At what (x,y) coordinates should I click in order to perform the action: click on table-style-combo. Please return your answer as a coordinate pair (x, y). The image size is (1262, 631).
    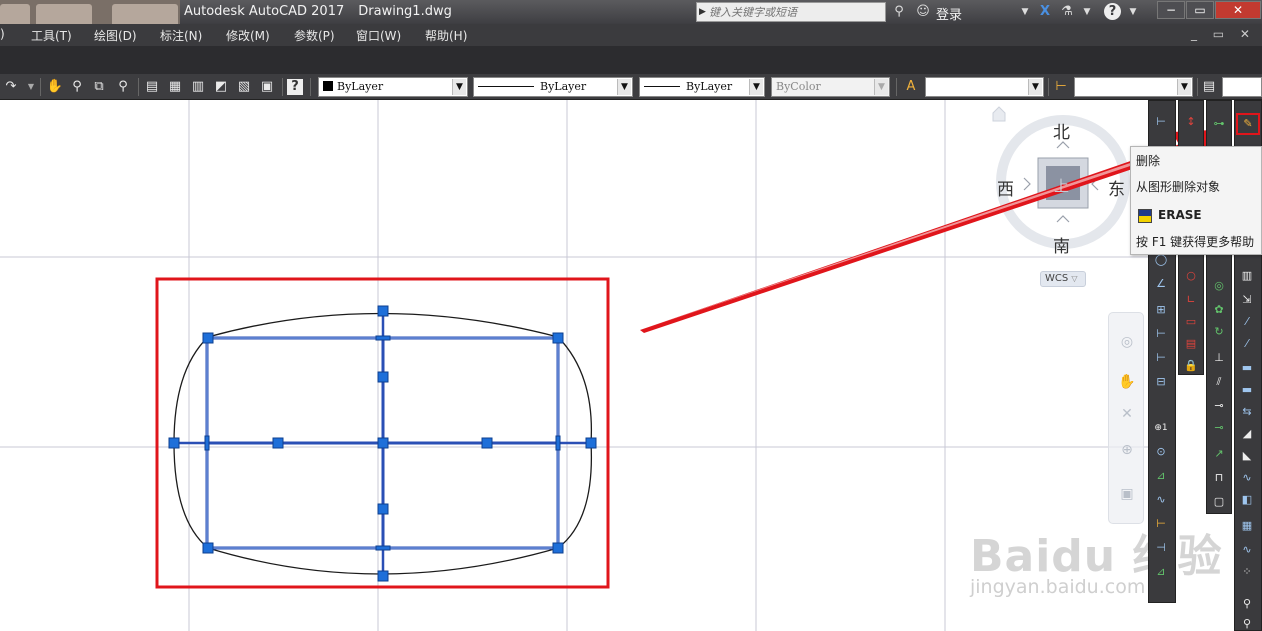
    Looking at the image, I should click on (1242, 87).